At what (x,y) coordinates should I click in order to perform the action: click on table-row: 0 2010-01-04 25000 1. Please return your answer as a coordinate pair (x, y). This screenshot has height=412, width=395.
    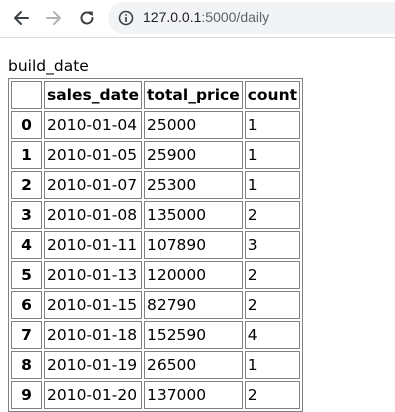
    Looking at the image, I should click on (156, 125).